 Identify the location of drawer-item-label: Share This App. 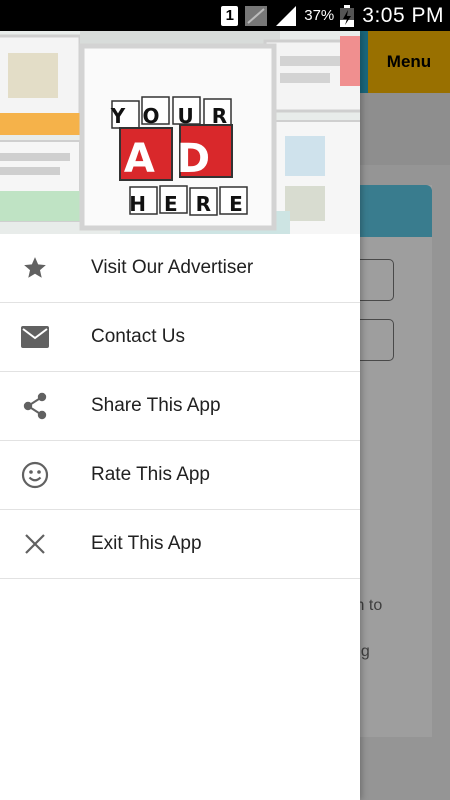
(156, 405).